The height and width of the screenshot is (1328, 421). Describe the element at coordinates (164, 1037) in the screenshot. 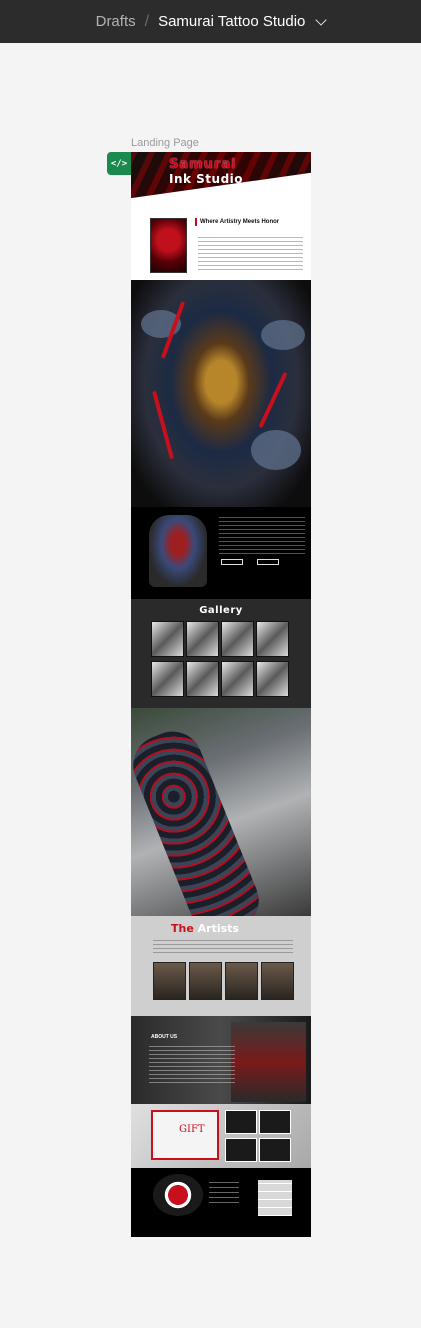

I see `about-title: ABOUT US` at that location.